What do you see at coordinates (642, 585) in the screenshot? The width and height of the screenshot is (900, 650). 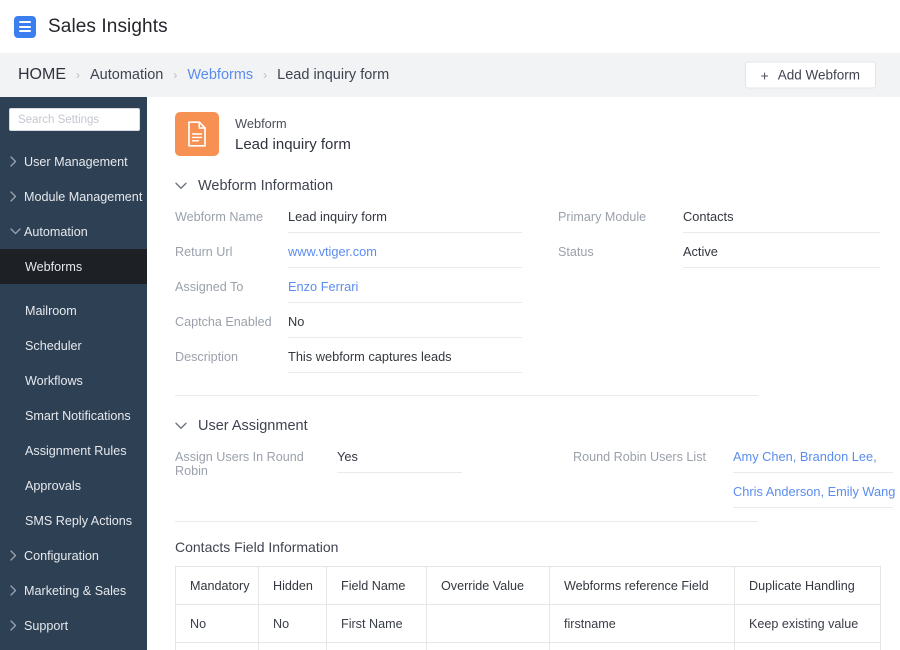 I see `column-header-webforms-reference-field: Webforms reference Field` at bounding box center [642, 585].